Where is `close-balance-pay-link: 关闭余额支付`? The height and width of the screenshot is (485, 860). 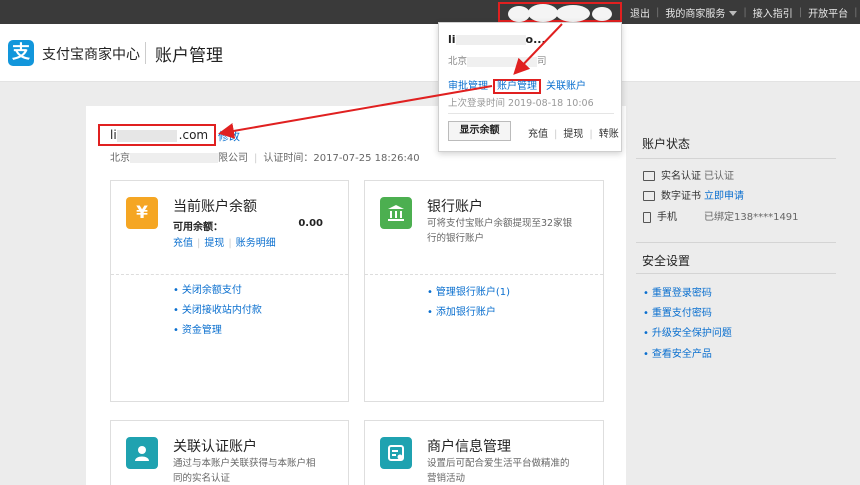
close-balance-pay-link: 关闭余额支付 is located at coordinates (212, 290).